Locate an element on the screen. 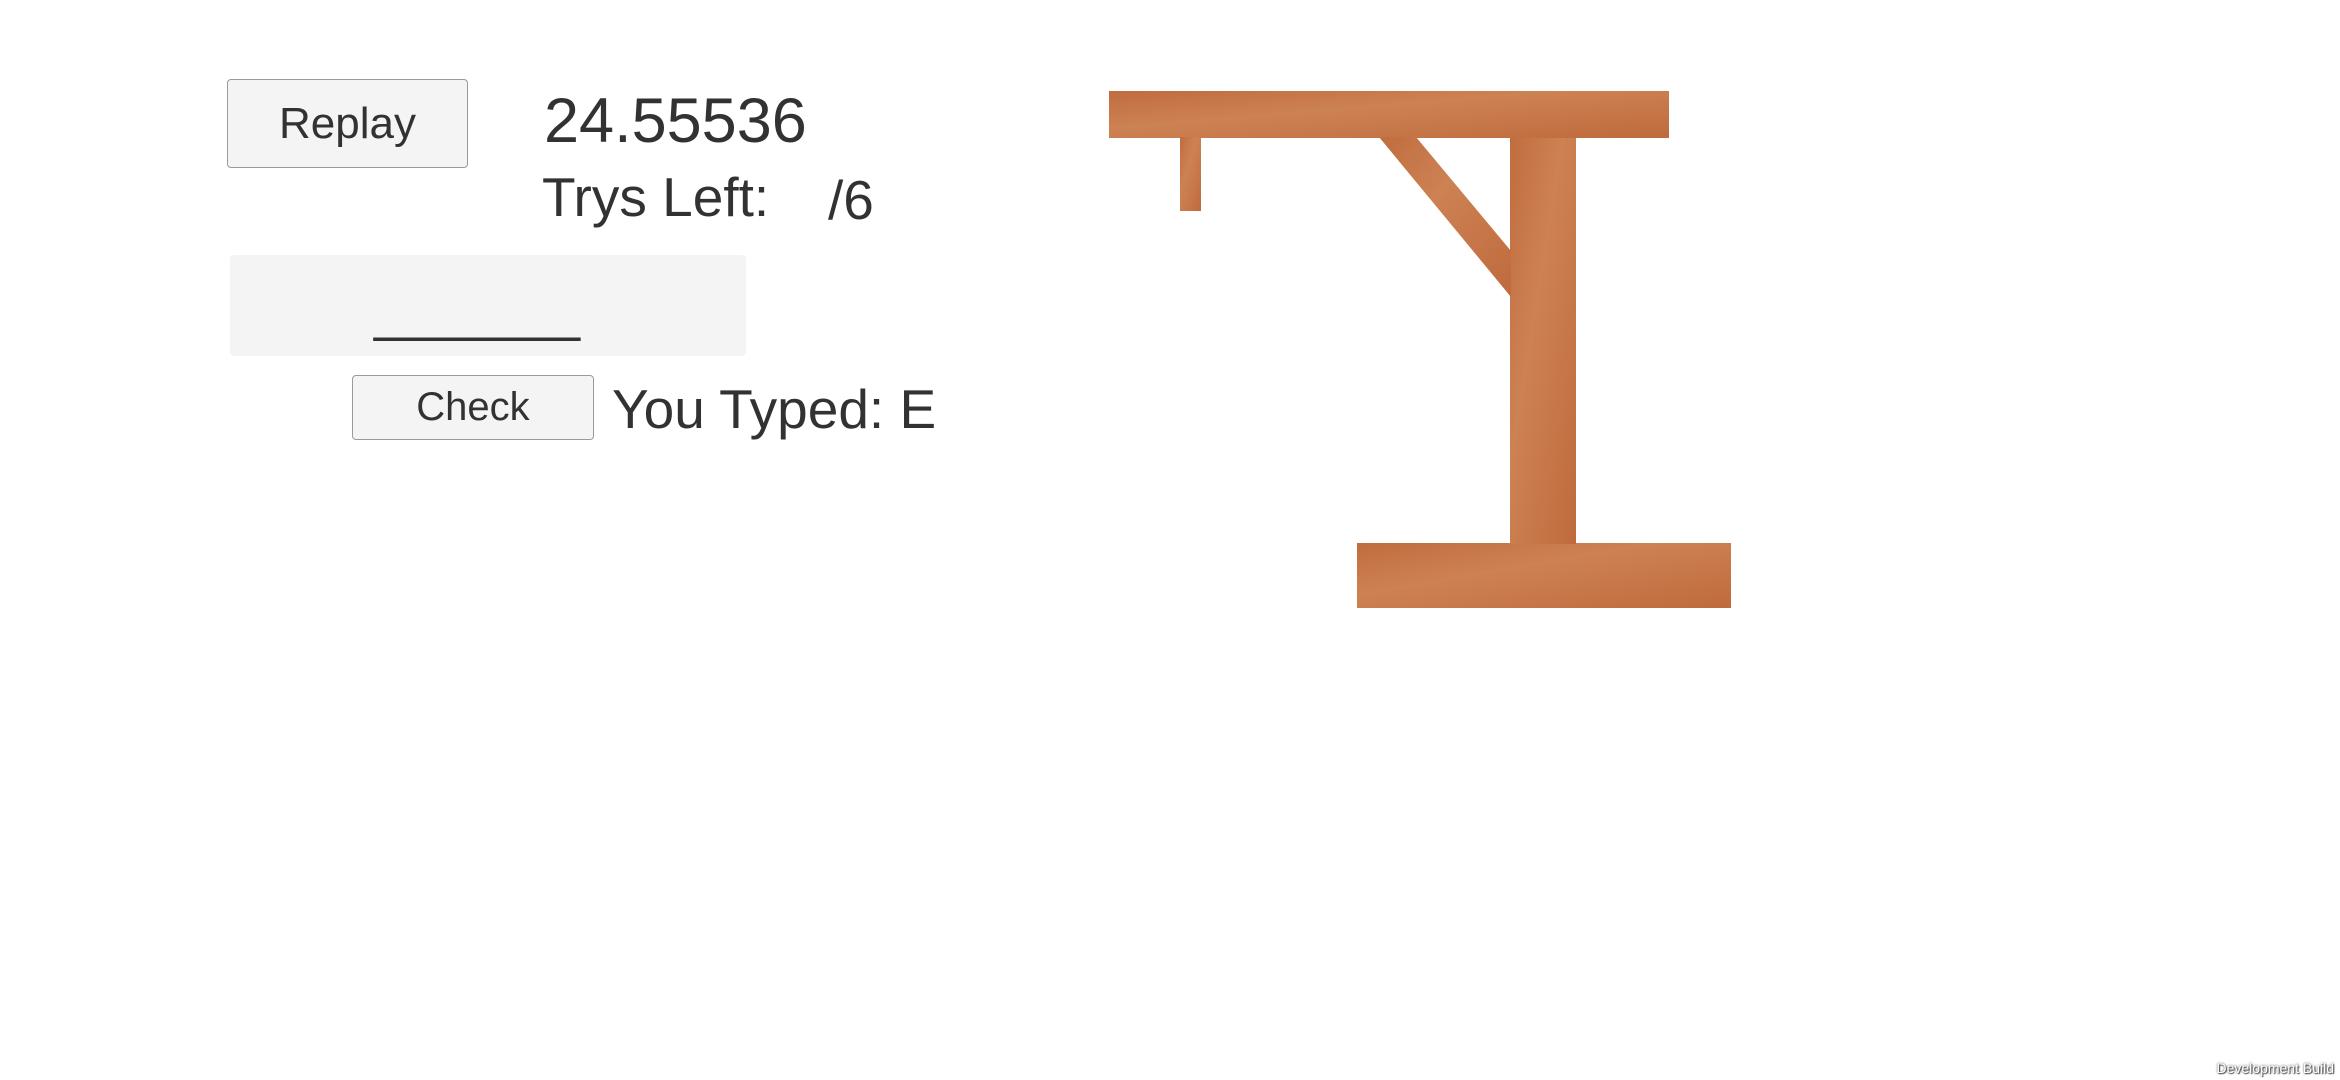 The image size is (2340, 1080). gallows-drawing is located at coordinates (1420, 349).